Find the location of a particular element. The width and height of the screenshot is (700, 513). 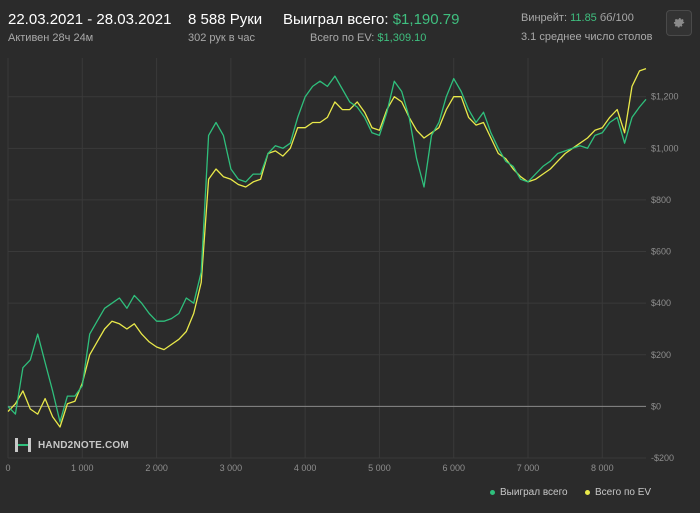

hand2note-logo: HAND2NOTE.COM is located at coordinates (71, 445).